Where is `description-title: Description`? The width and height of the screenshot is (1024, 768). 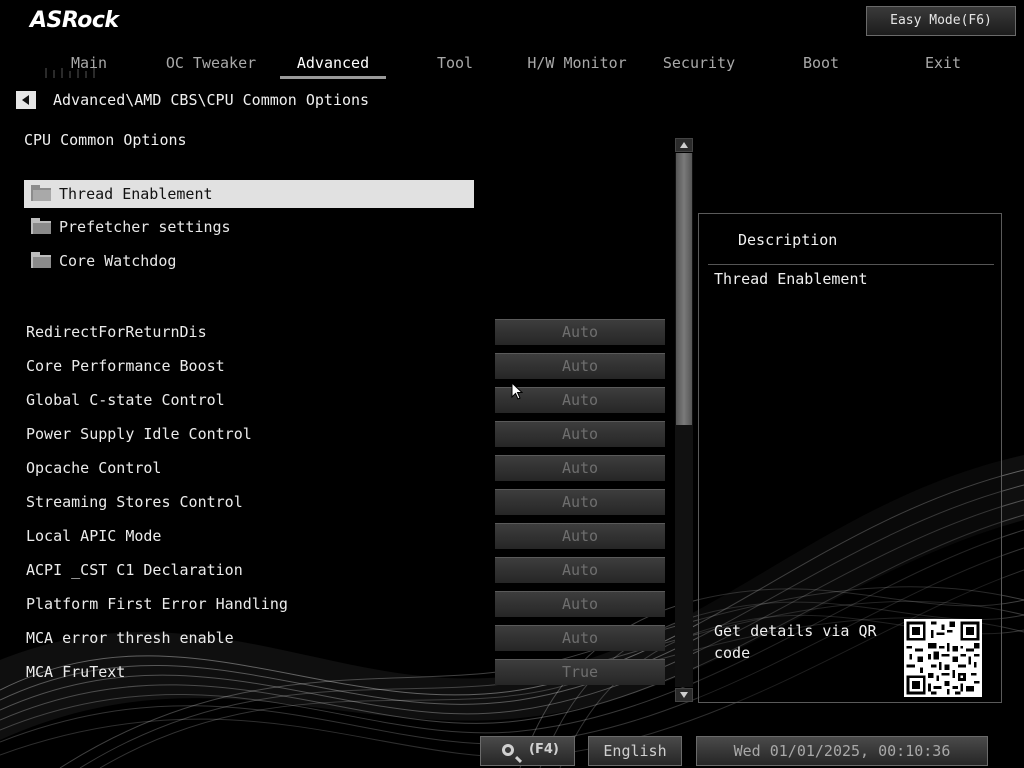
description-title: Description is located at coordinates (788, 240).